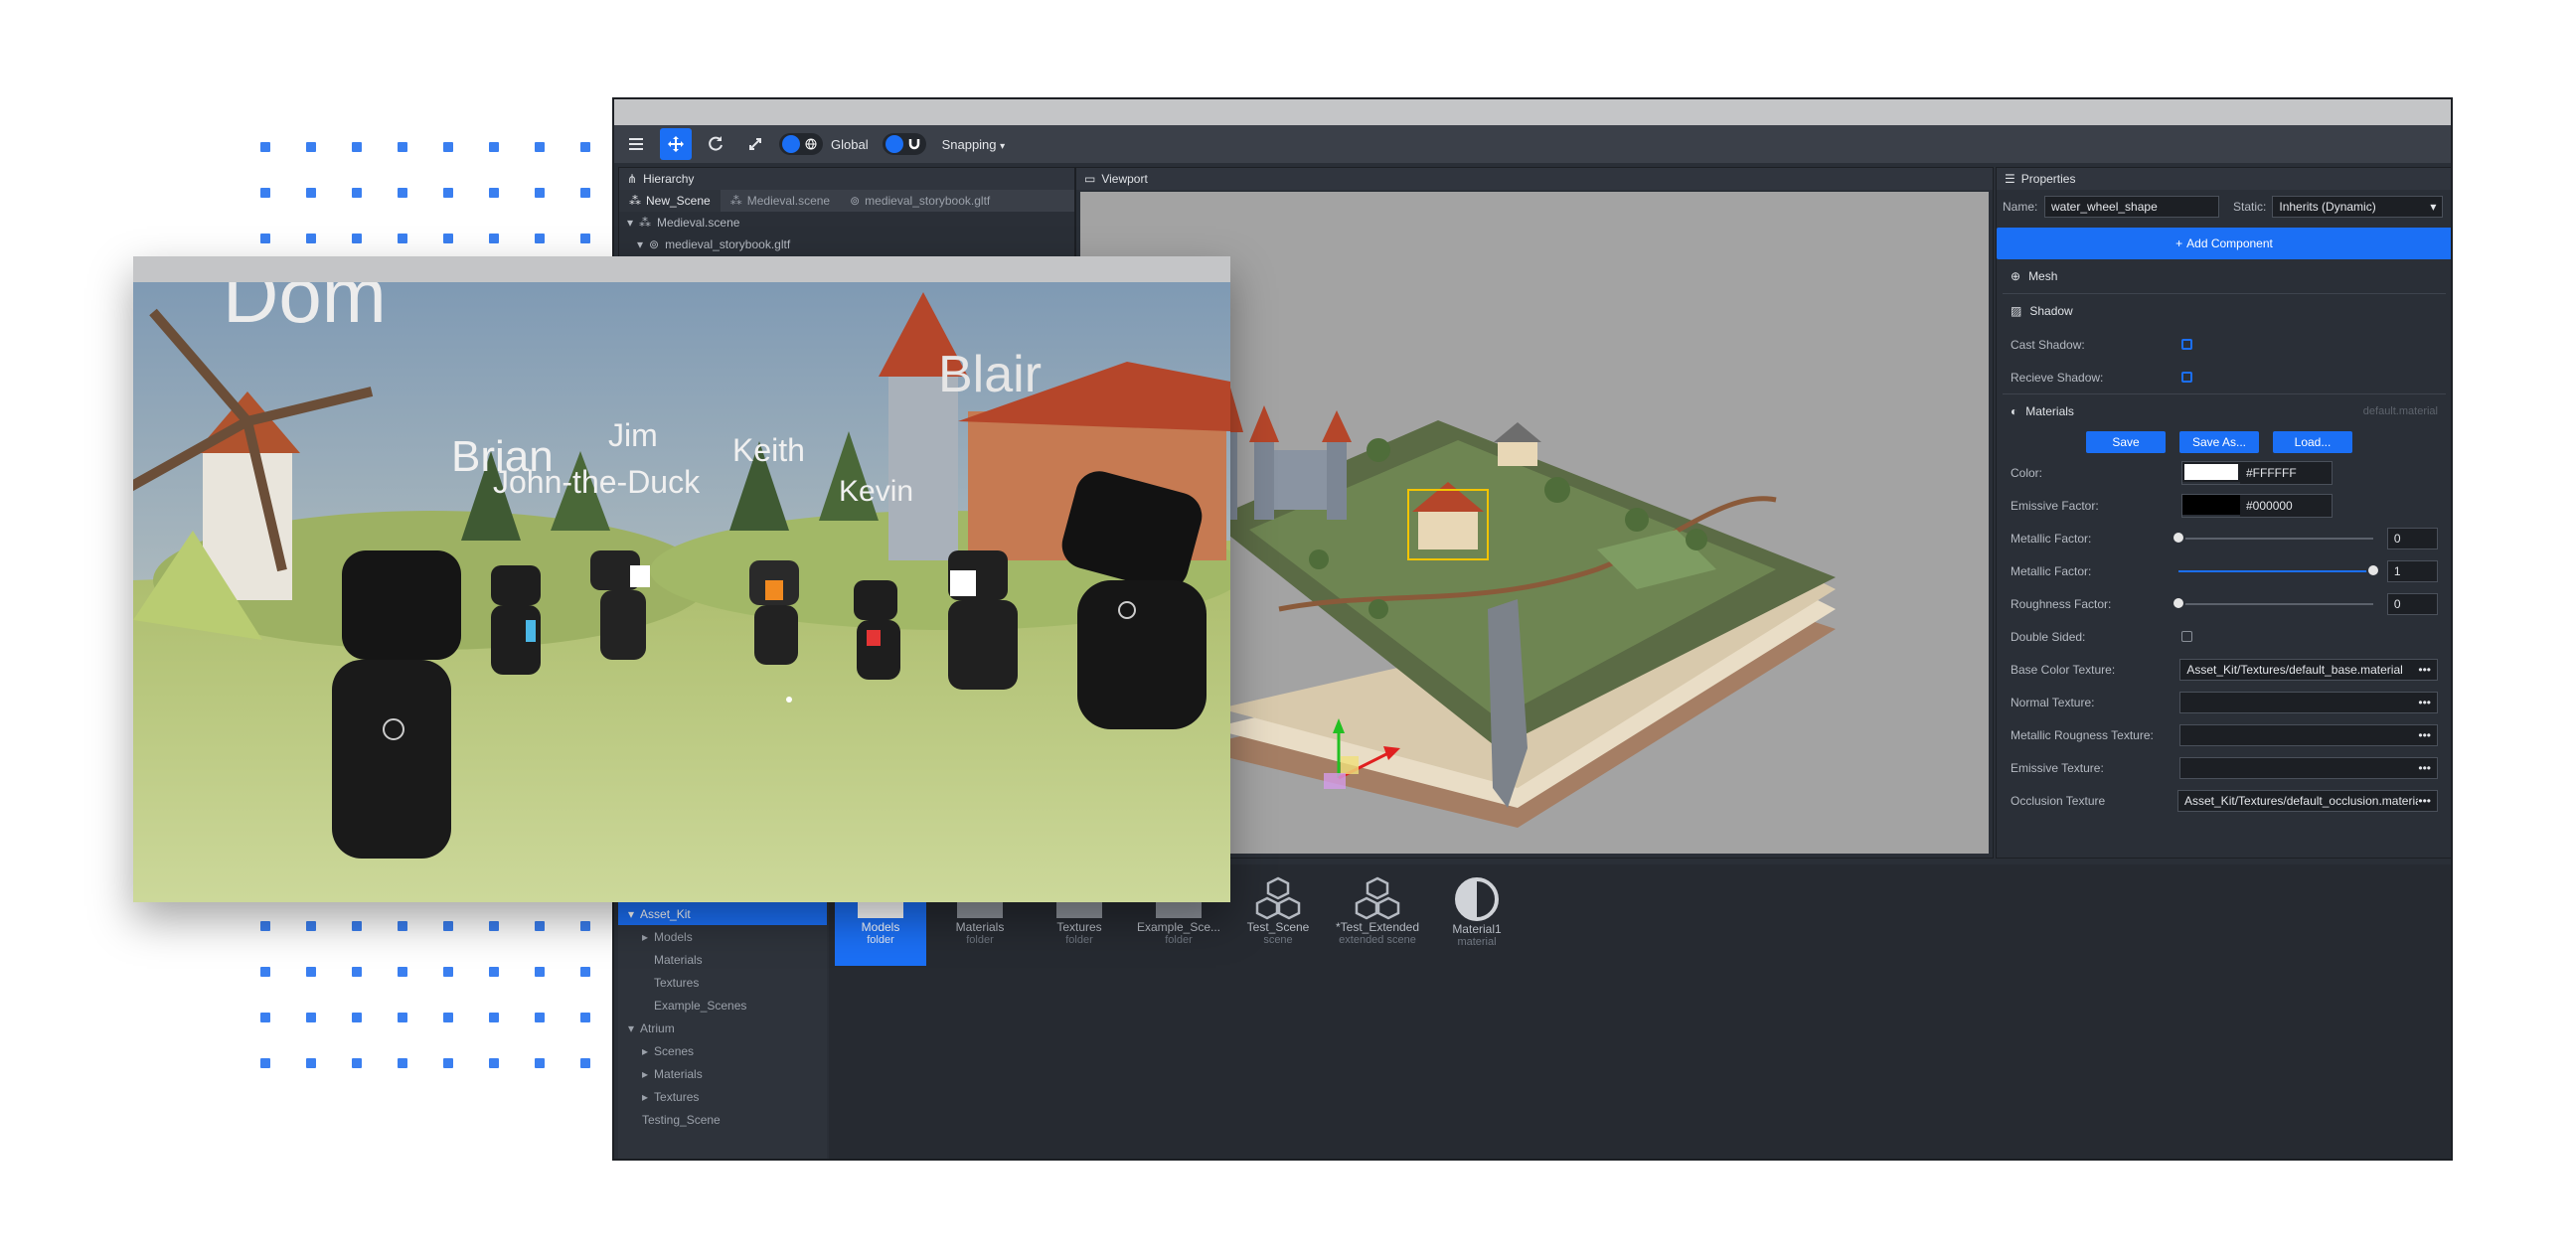  I want to click on tree-item-testing-scene: Testing_Scene, so click(722, 1119).